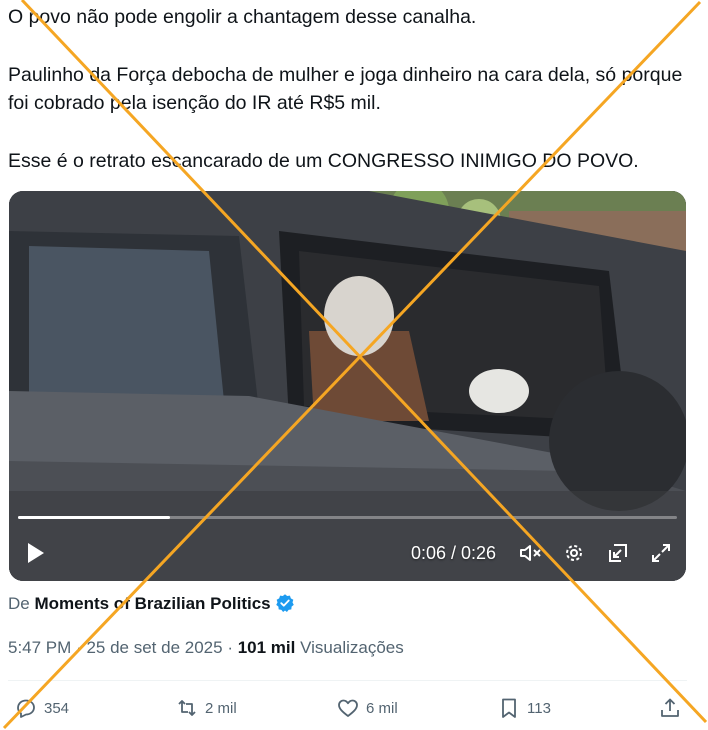 This screenshot has width=708, height=730. I want to click on divider, so click(347, 680).